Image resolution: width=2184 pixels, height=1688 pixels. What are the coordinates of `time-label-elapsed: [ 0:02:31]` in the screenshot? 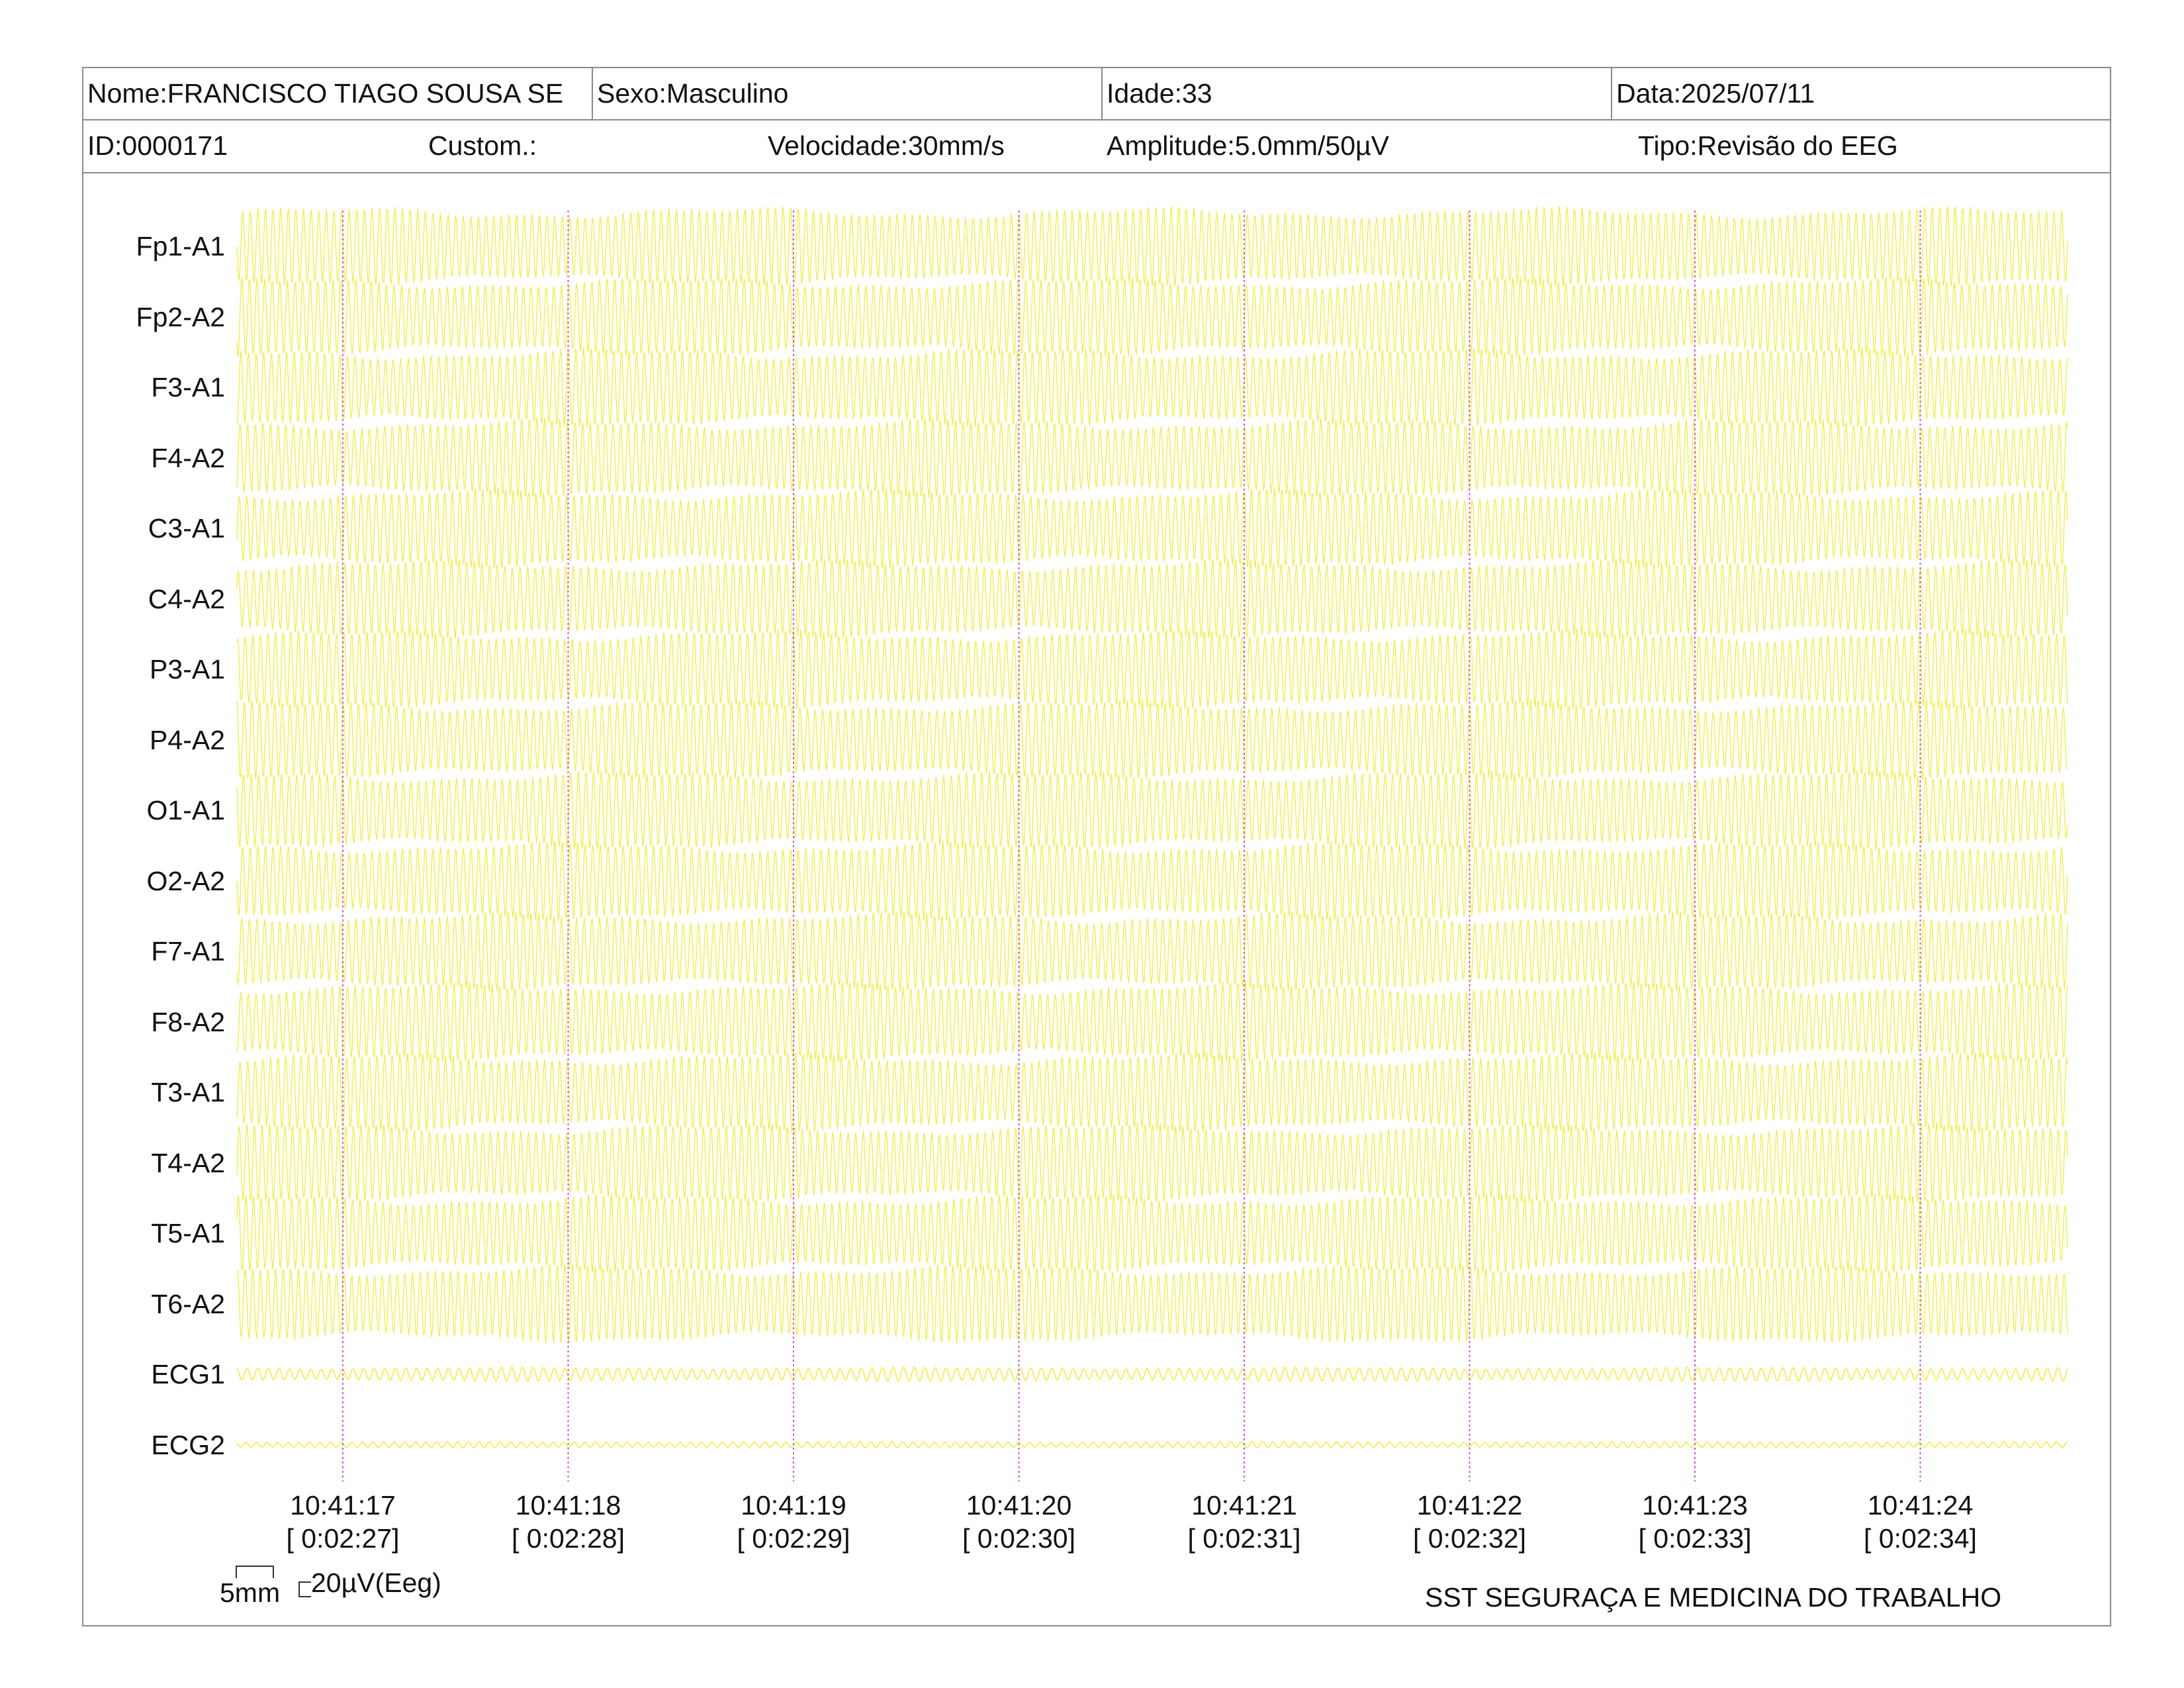 It's located at (1244, 1538).